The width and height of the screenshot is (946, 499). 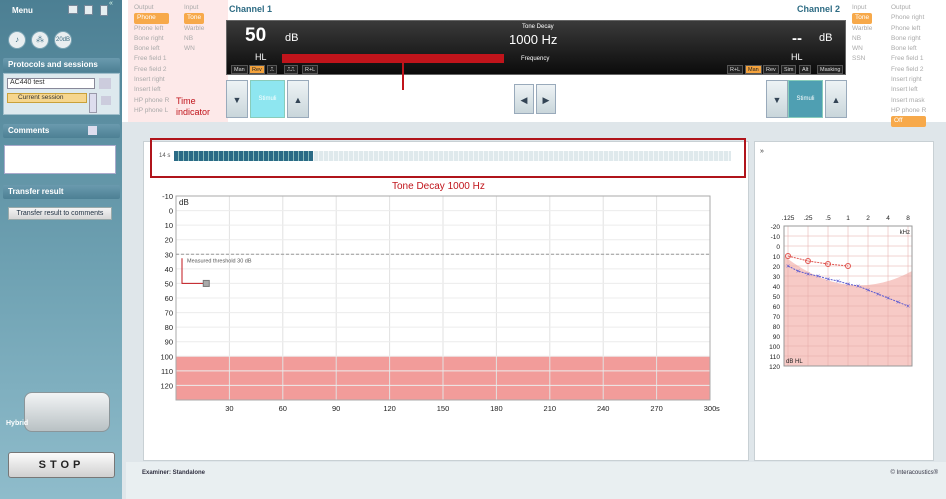 I want to click on rl-button: R+L, so click(x=310, y=69).